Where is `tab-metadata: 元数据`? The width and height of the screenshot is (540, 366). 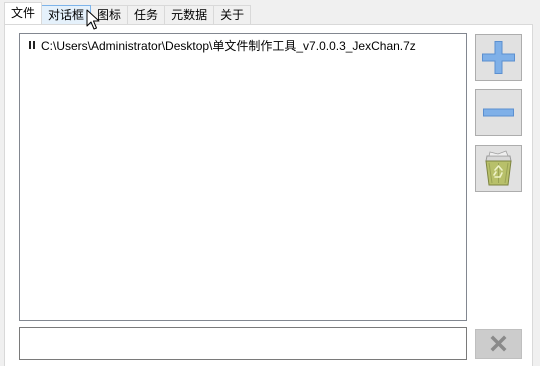
tab-metadata: 元数据 is located at coordinates (189, 14).